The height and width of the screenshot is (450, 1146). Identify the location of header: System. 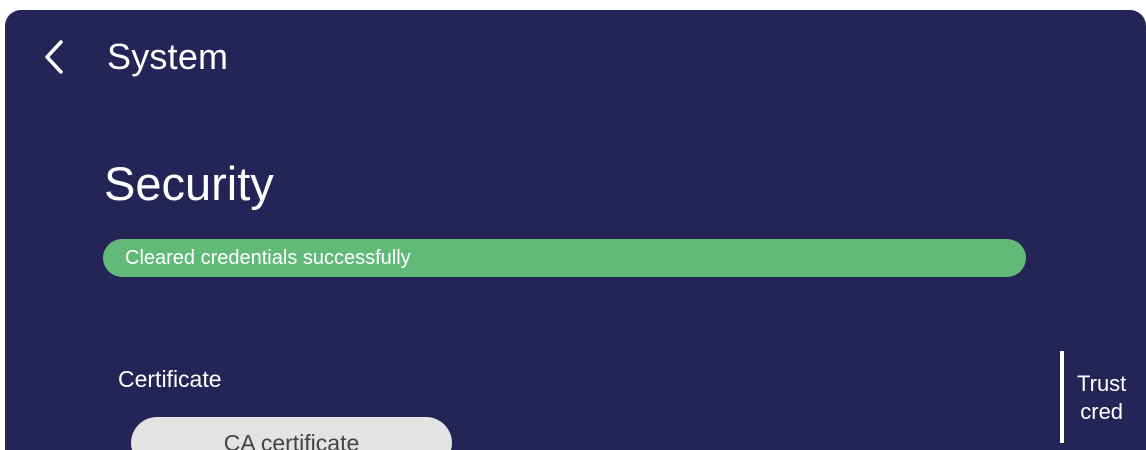
(135, 57).